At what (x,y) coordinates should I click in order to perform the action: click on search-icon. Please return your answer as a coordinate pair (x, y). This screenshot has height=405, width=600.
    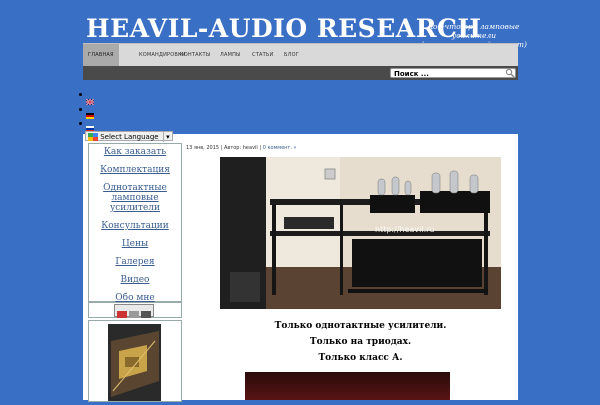
    Looking at the image, I should click on (510, 73).